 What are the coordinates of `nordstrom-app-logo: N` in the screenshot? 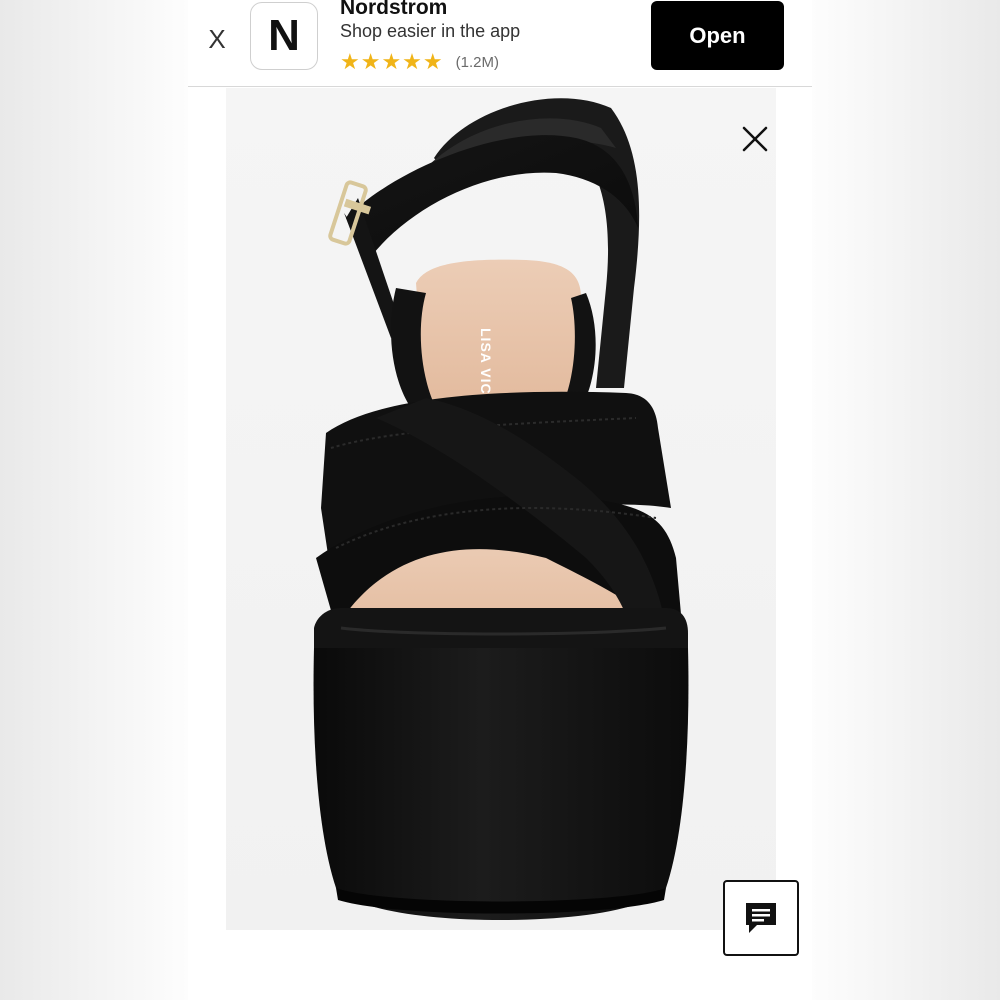 It's located at (284, 36).